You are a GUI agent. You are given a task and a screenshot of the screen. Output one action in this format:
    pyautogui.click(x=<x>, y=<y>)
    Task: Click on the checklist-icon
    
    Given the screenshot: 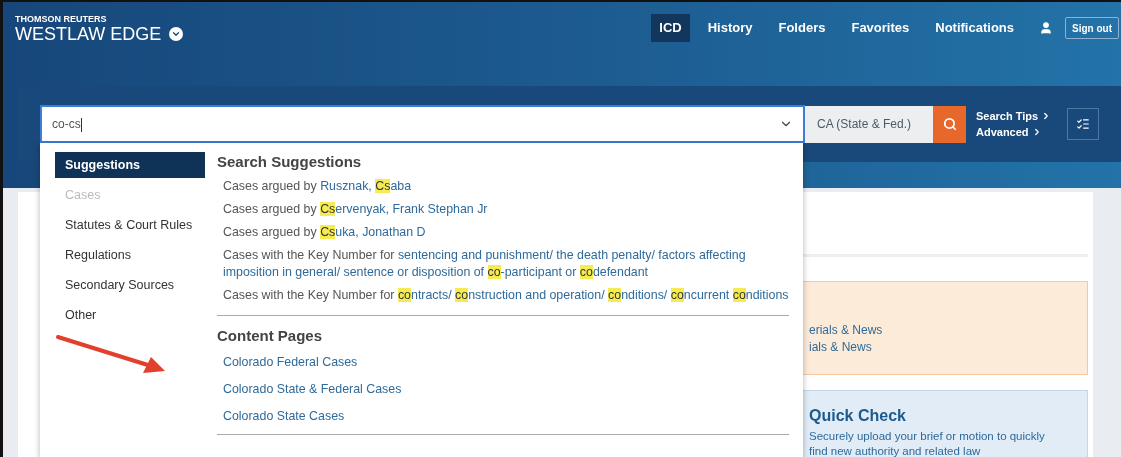 What is the action you would take?
    pyautogui.click(x=1083, y=124)
    